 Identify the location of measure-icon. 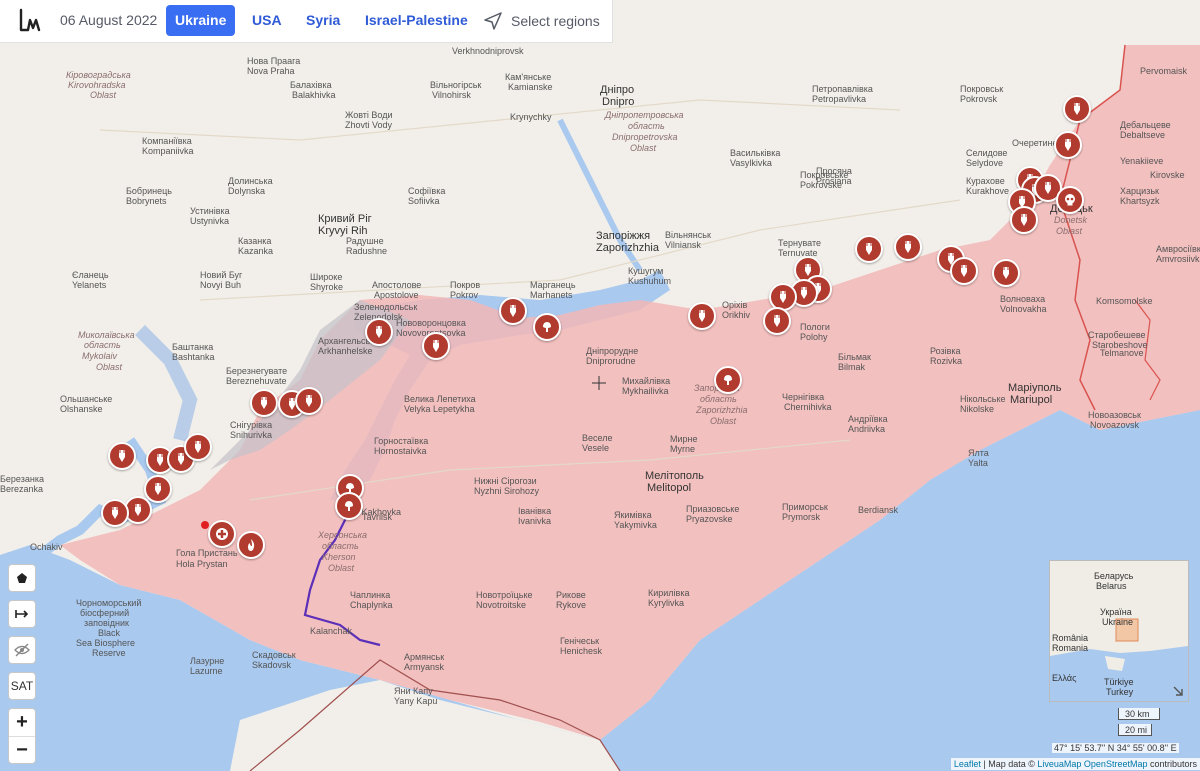
(22, 614).